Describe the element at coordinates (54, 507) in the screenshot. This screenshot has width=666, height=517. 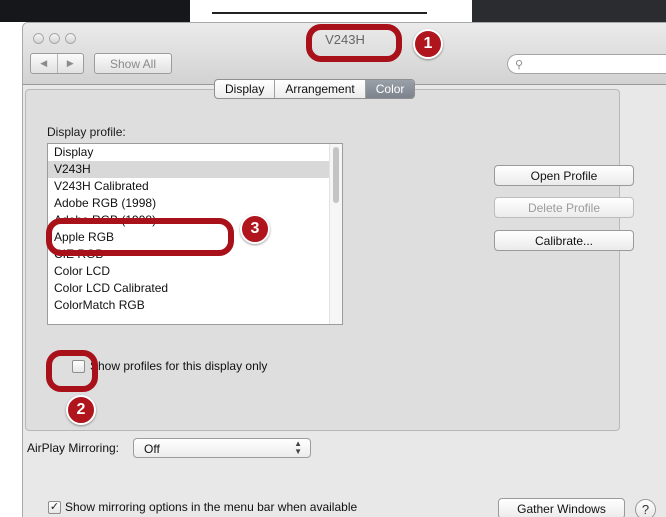
I see `mirroring-options-checkbox: ✓` at that location.